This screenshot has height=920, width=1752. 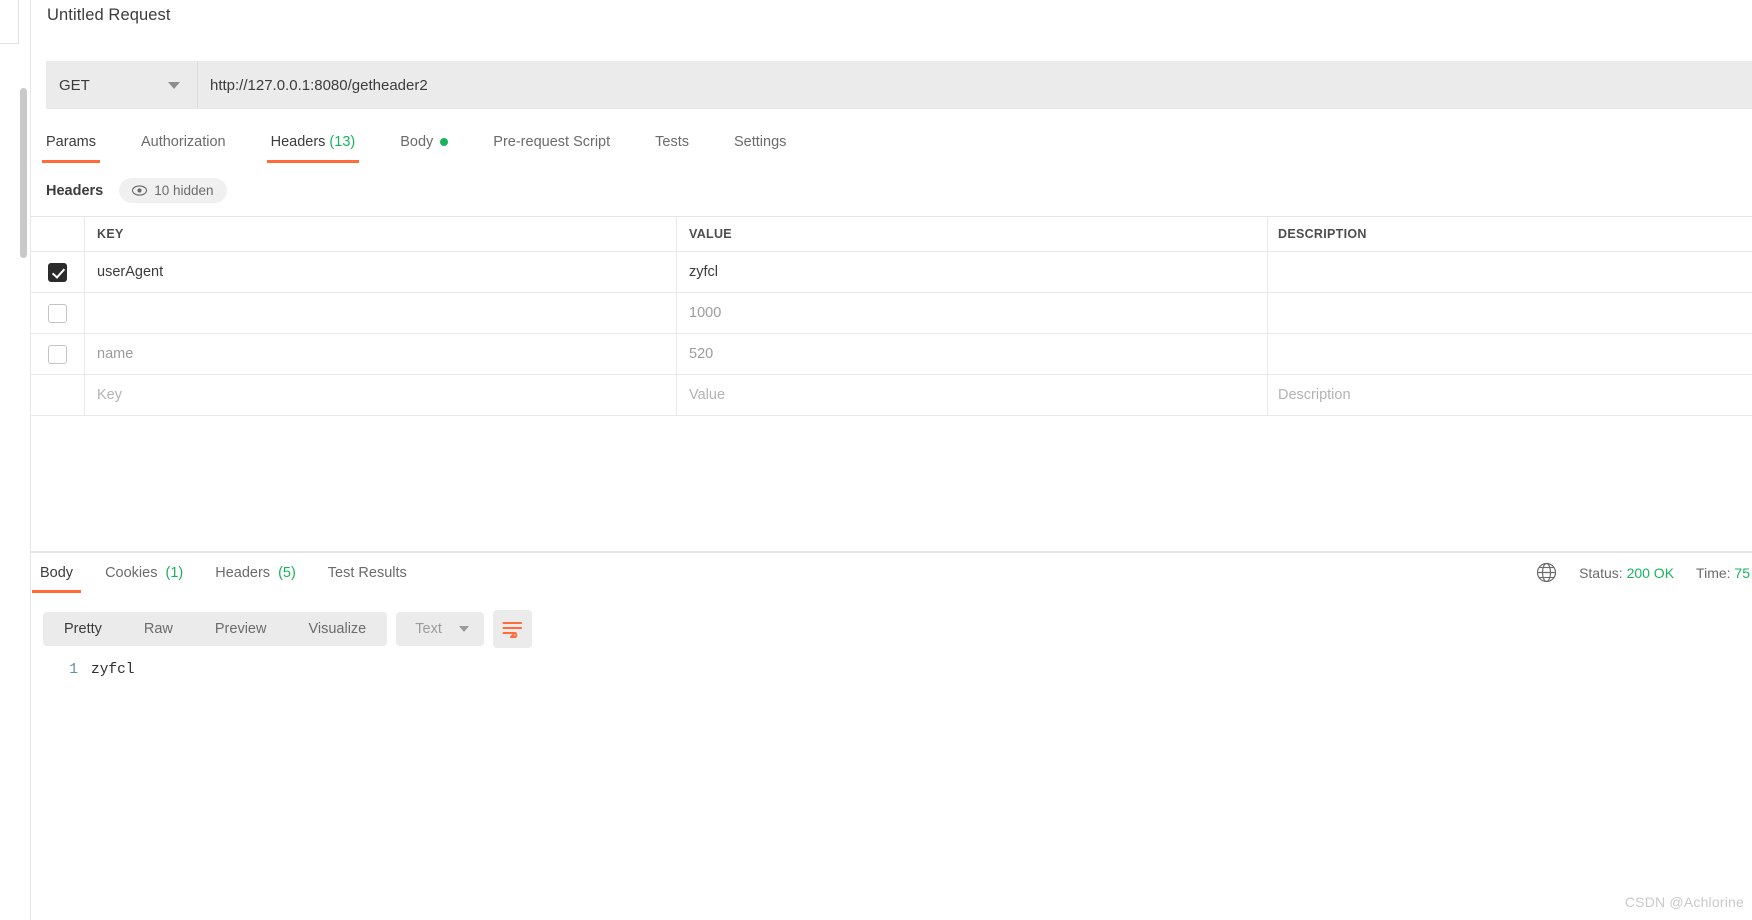 What do you see at coordinates (71, 142) in the screenshot?
I see `tab-params-label: Params` at bounding box center [71, 142].